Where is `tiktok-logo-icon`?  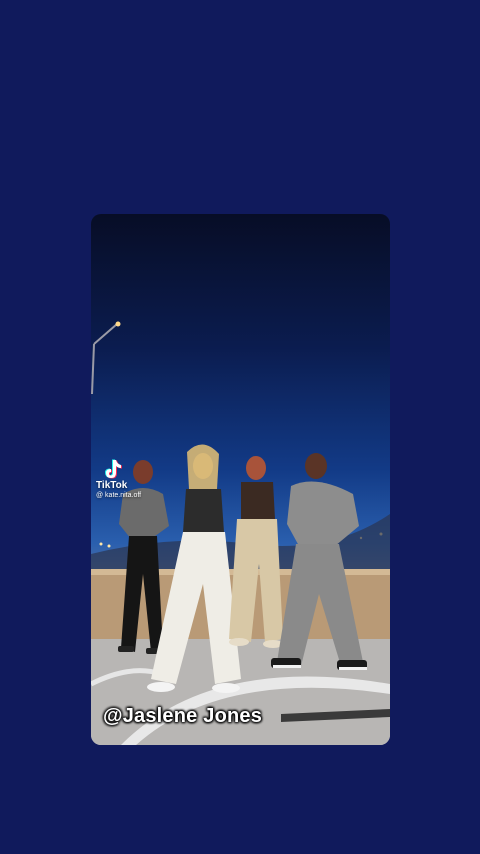
tiktok-logo-icon is located at coordinates (113, 469).